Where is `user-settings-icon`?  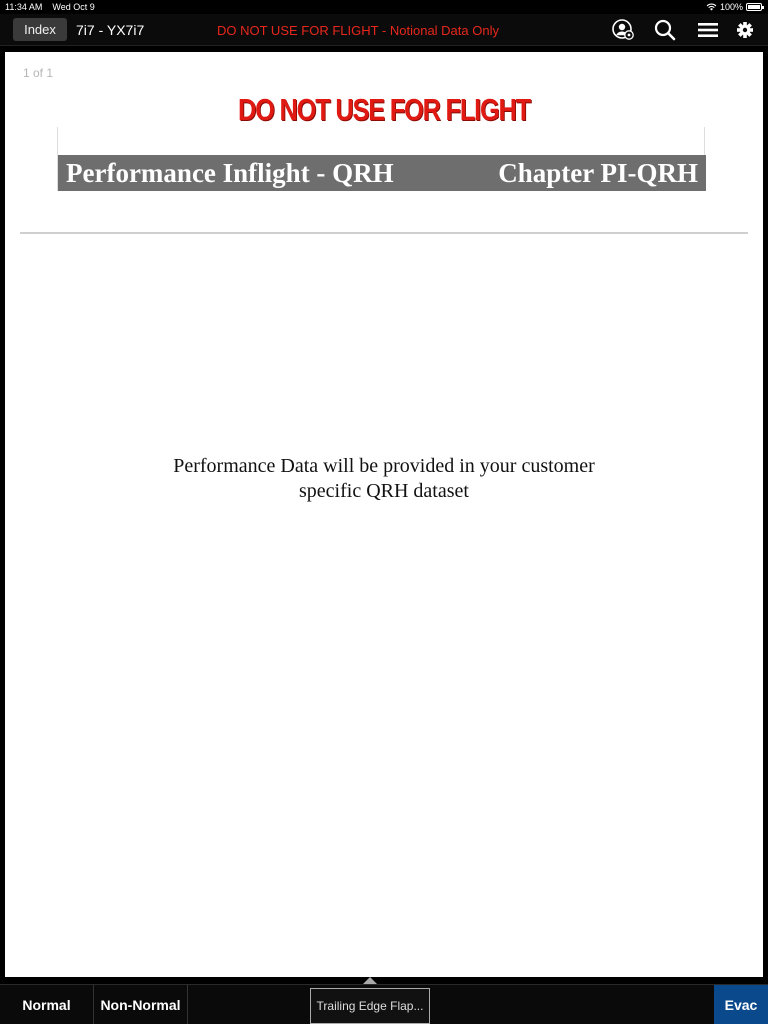
user-settings-icon is located at coordinates (623, 30).